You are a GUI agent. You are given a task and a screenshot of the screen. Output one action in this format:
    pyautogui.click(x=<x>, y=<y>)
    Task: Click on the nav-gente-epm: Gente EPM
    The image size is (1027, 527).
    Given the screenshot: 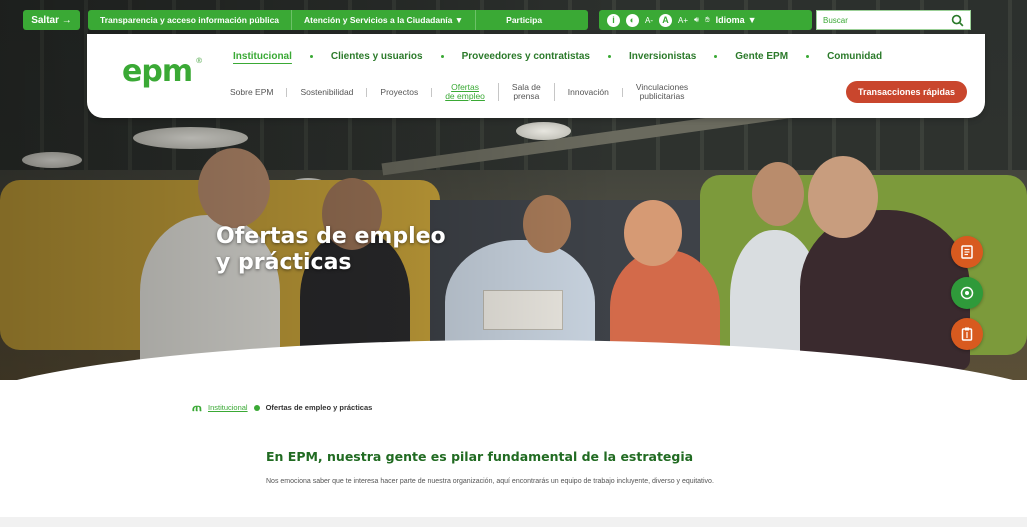 What is the action you would take?
    pyautogui.click(x=761, y=56)
    